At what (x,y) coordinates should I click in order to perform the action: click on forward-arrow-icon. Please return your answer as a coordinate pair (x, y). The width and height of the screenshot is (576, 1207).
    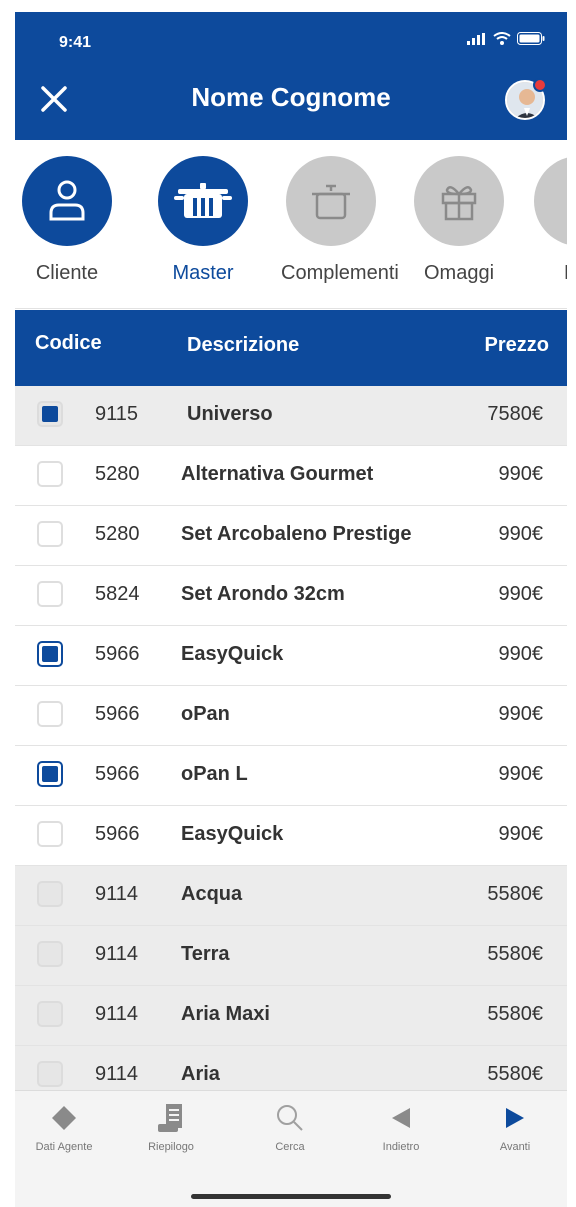
    Looking at the image, I should click on (515, 1118).